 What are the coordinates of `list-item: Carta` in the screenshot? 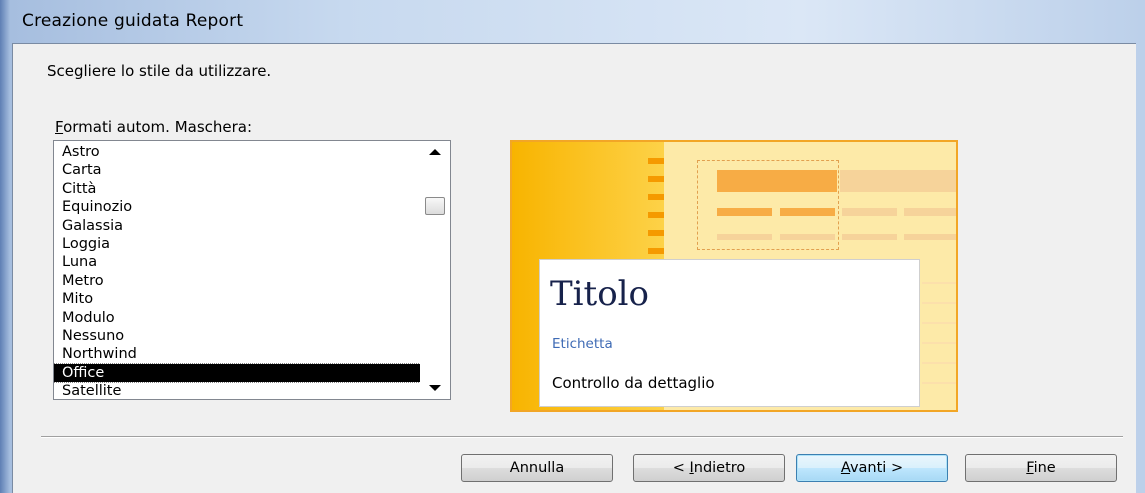 It's located at (237, 170).